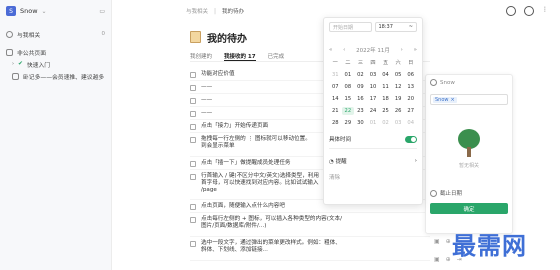 The height and width of the screenshot is (270, 560). Describe the element at coordinates (15, 76) in the screenshot. I see `page-icon` at that location.